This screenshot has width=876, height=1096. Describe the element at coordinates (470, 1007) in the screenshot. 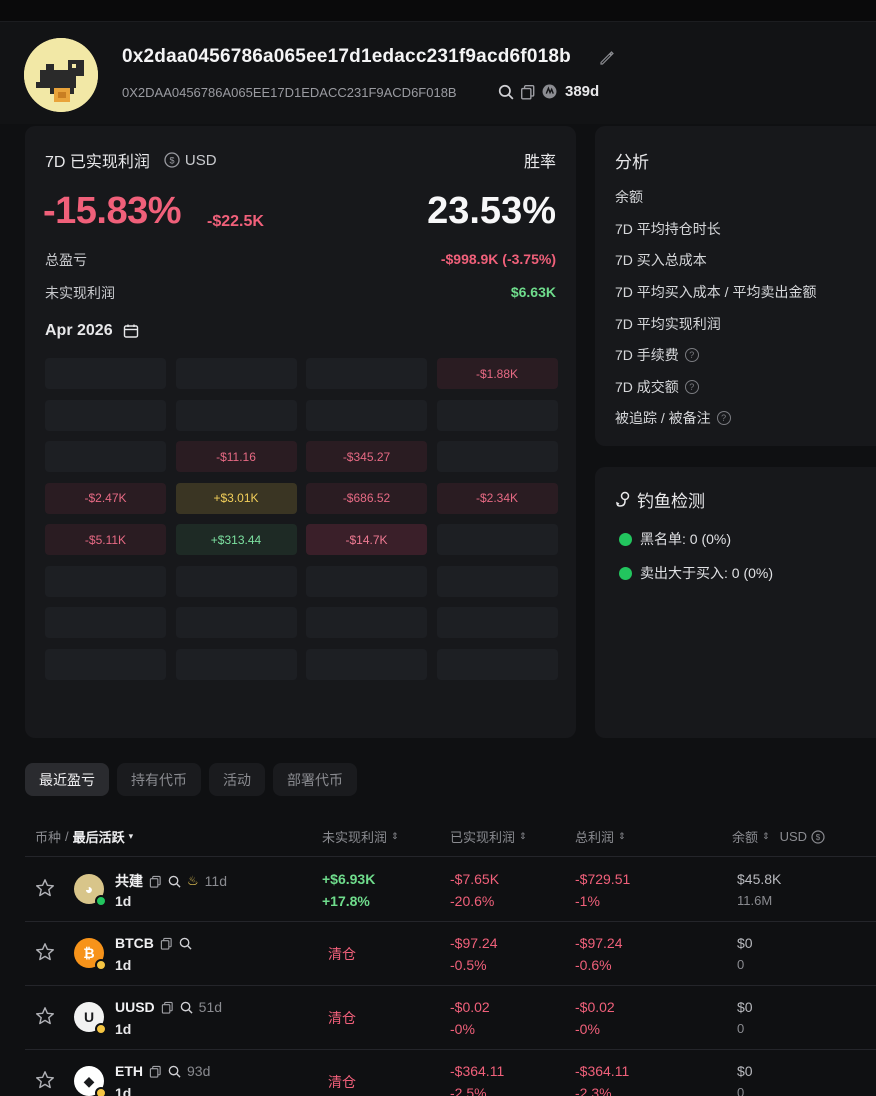

I see `realized-value: -$0.02` at that location.